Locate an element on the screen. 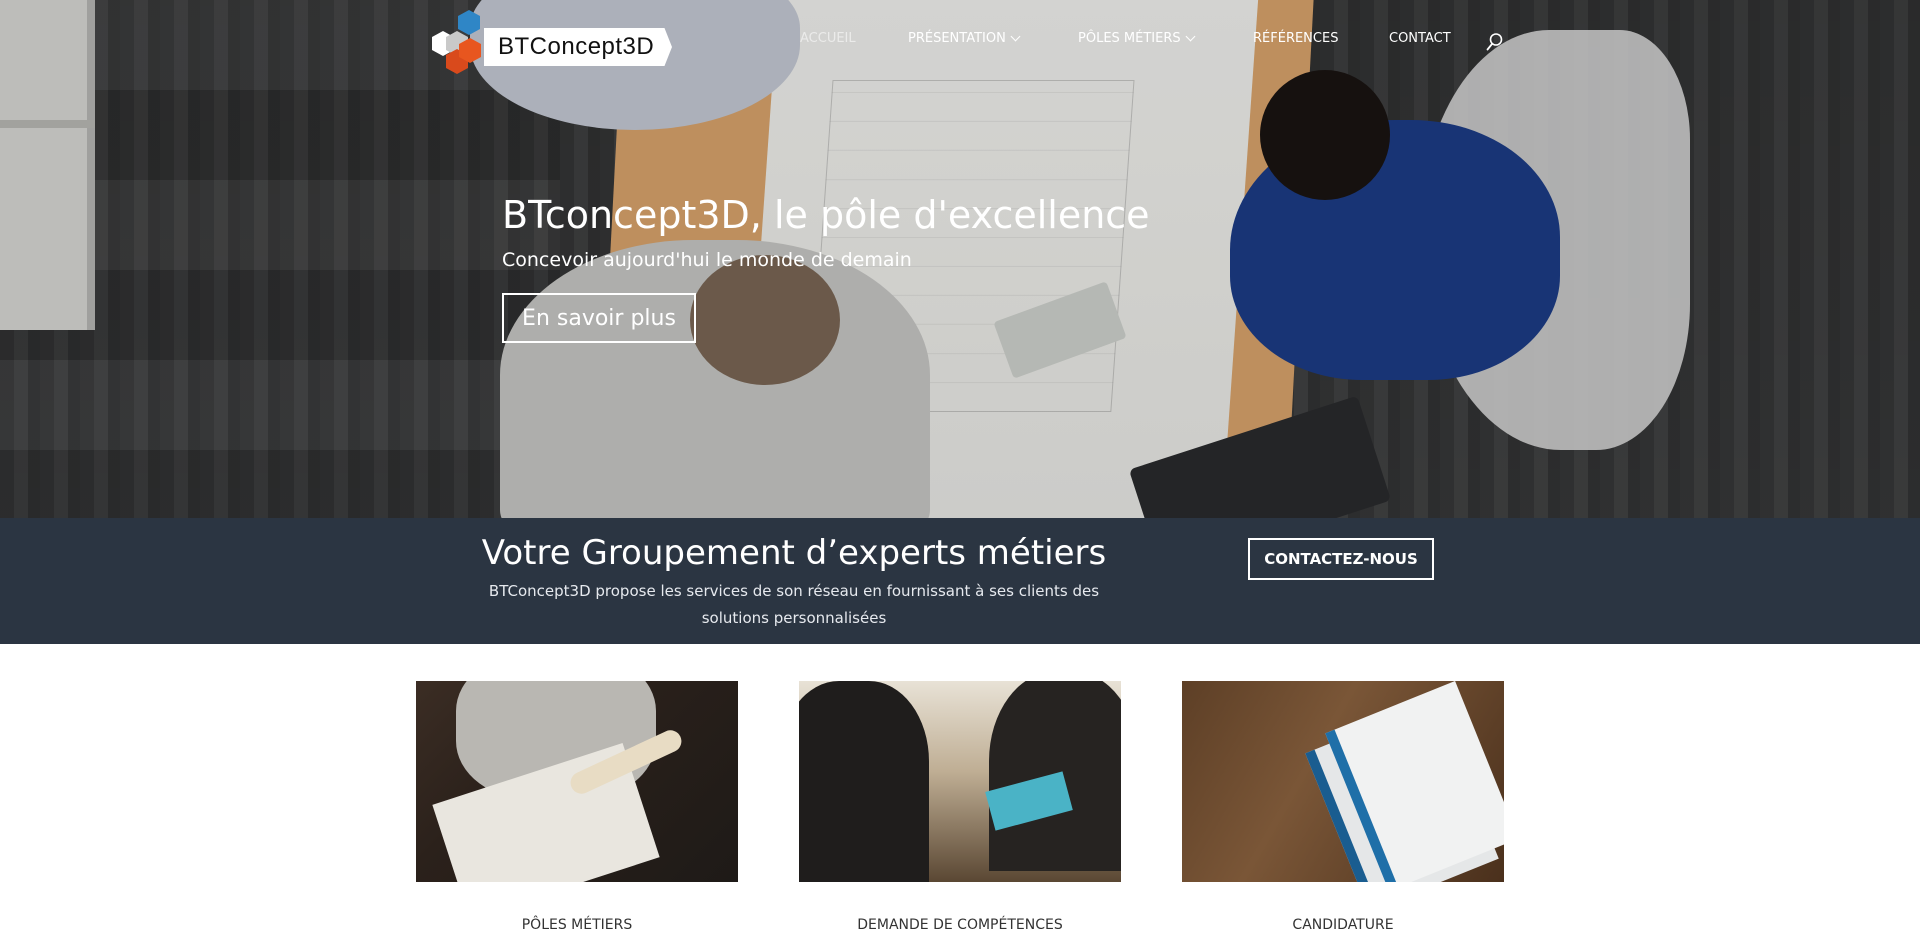 The height and width of the screenshot is (933, 1920). card-poles-metiers: PÔLES MÉTIERS is located at coordinates (577, 807).